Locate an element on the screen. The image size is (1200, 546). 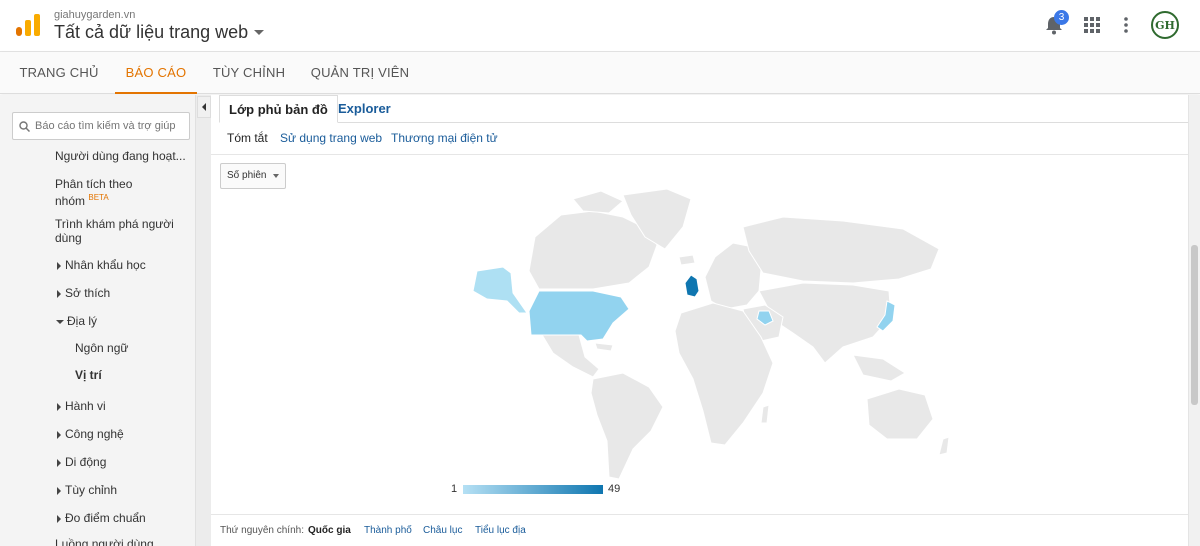
map-region-australia is located at coordinates (900, 414).